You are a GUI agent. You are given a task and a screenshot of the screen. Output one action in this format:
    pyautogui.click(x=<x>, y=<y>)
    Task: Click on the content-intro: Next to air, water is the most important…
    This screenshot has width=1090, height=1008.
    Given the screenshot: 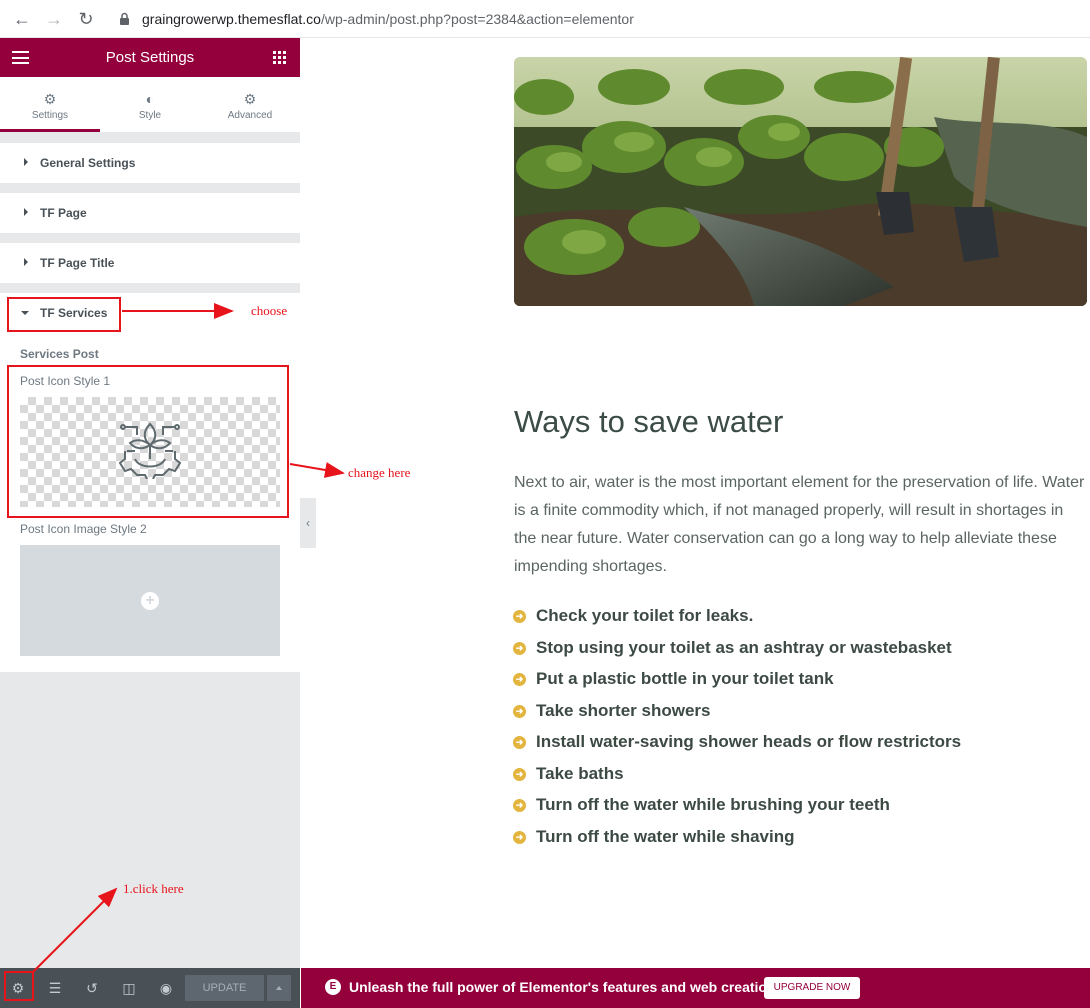 What is the action you would take?
    pyautogui.click(x=799, y=524)
    